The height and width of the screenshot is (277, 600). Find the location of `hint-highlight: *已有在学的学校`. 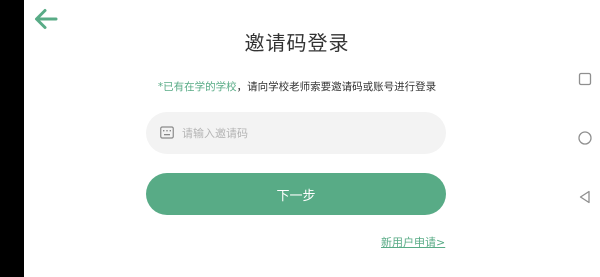

hint-highlight: *已有在学的学校 is located at coordinates (197, 87).